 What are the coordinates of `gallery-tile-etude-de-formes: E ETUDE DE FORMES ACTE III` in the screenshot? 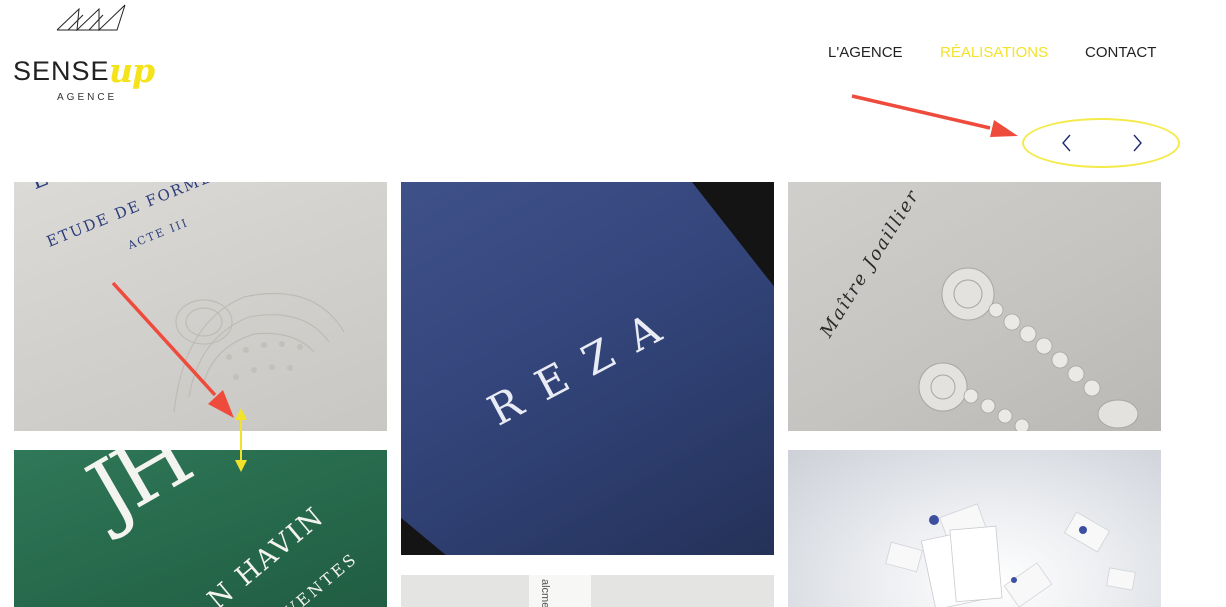 It's located at (200, 306).